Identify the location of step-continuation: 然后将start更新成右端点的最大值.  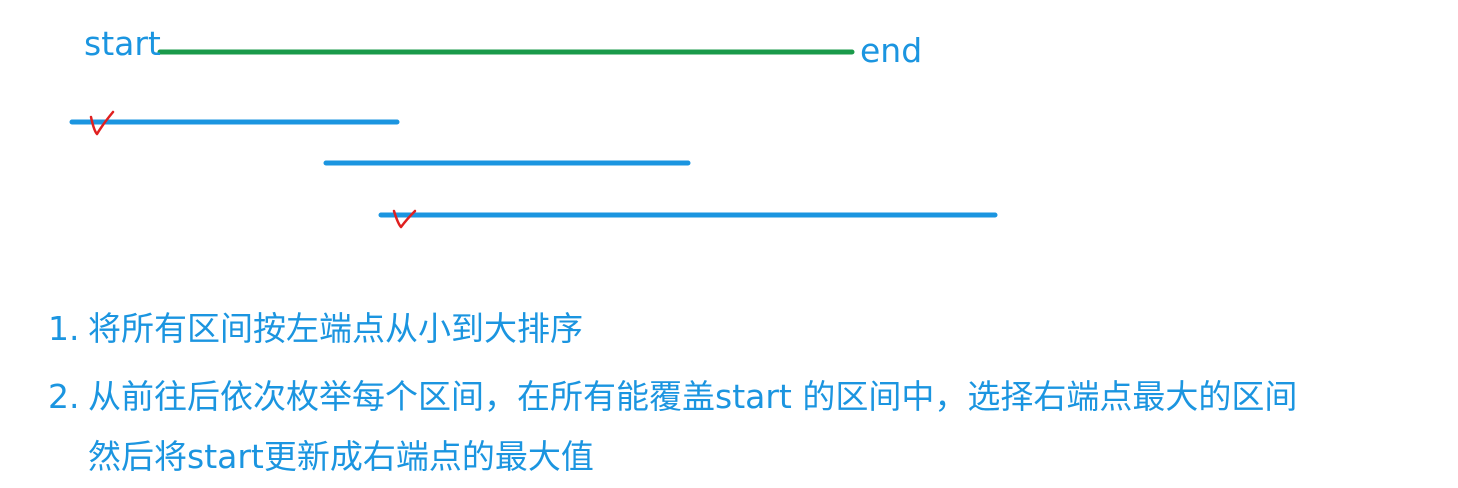
(341, 456).